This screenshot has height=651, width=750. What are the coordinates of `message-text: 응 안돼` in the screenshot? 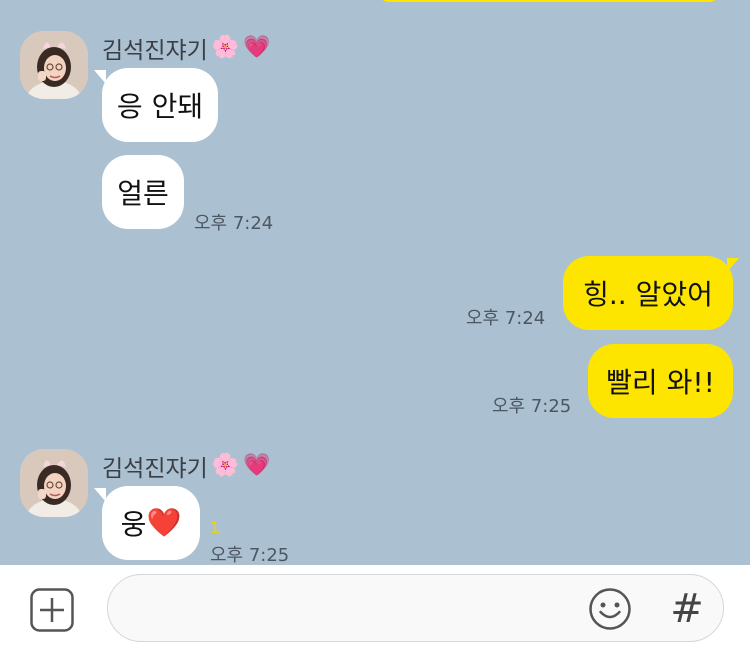 It's located at (160, 106).